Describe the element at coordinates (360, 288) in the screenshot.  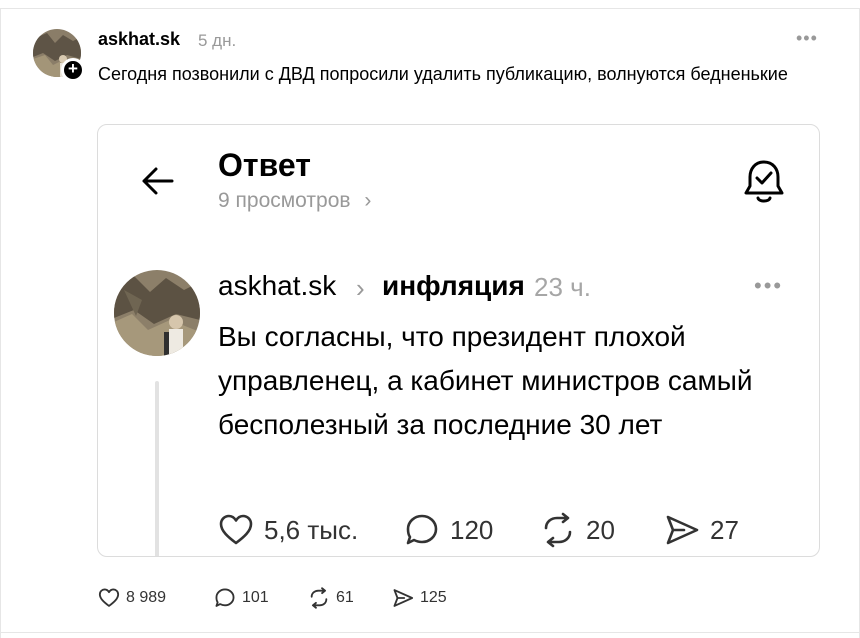
I see `chevron-right-icon: ›` at that location.